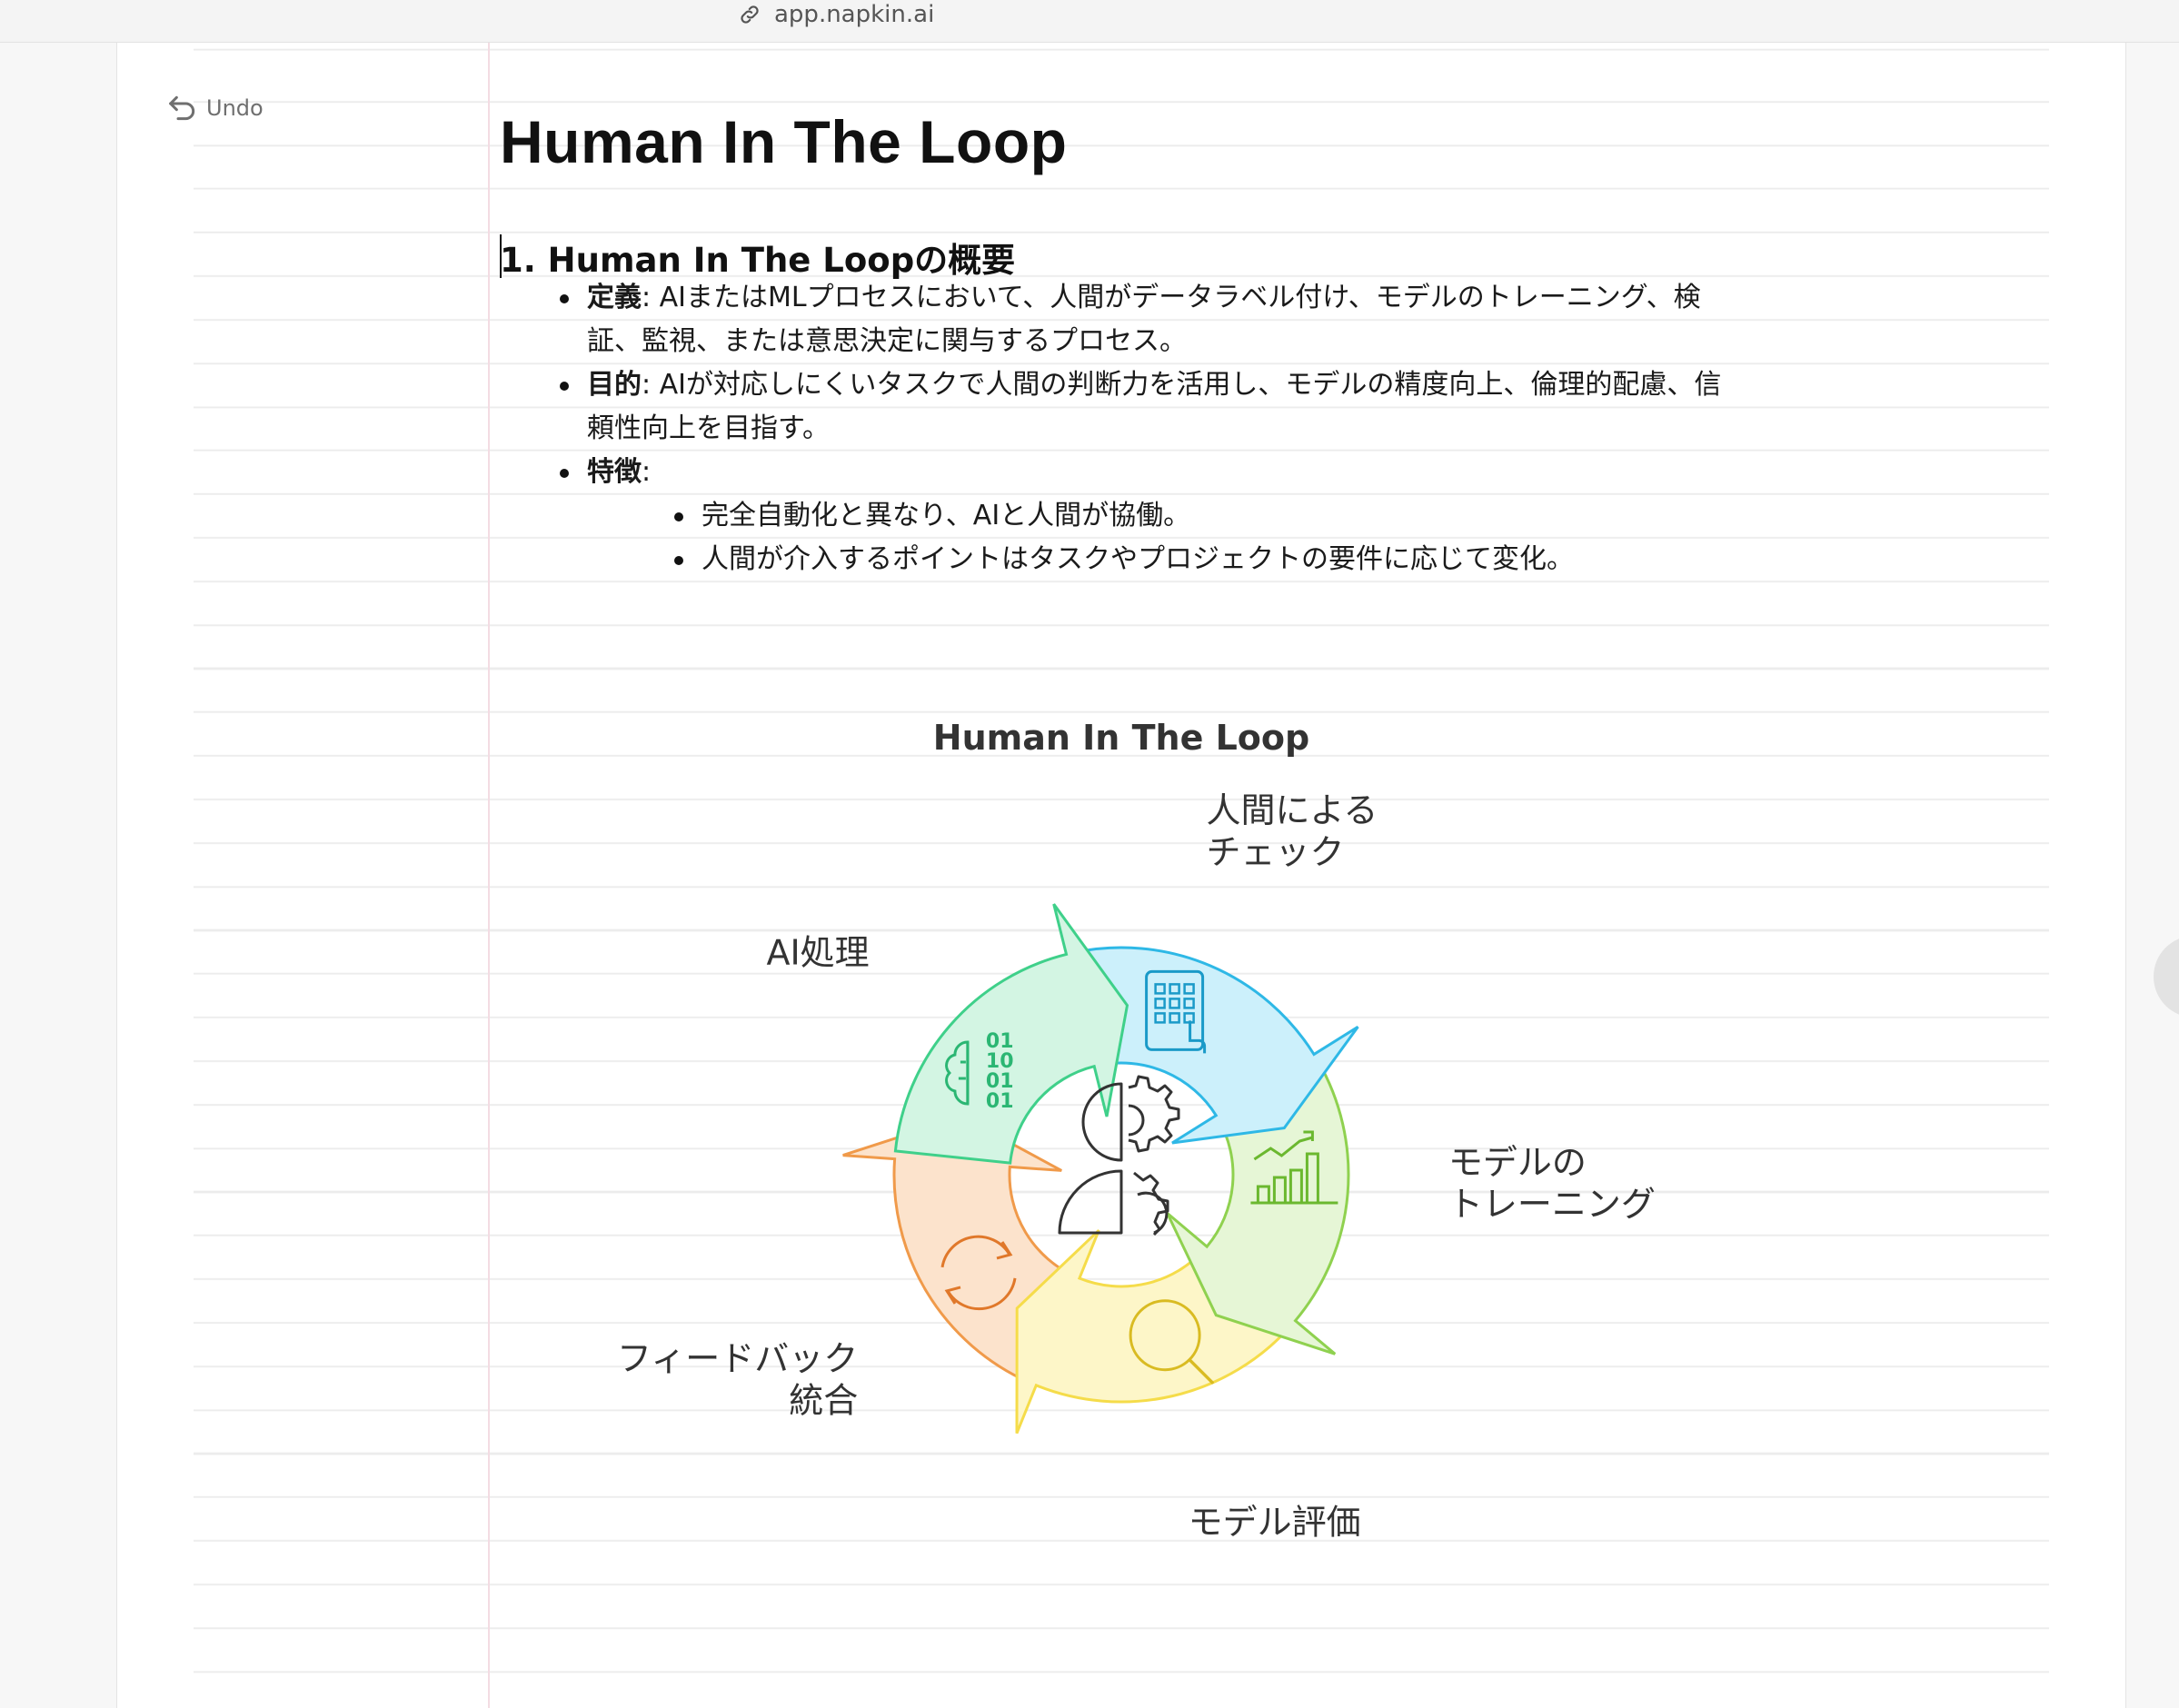 This screenshot has height=1708, width=2179. I want to click on stage-label: モデルの, so click(1517, 1163).